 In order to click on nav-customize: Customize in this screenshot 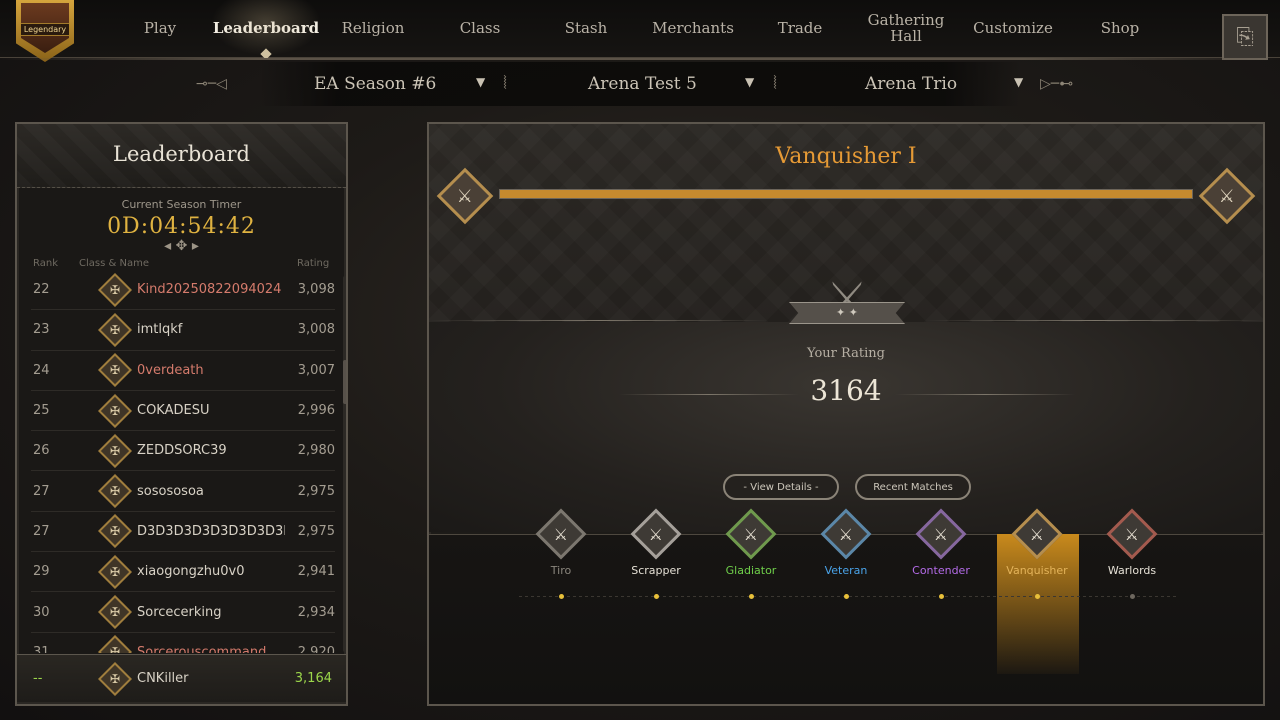, I will do `click(1013, 28)`.